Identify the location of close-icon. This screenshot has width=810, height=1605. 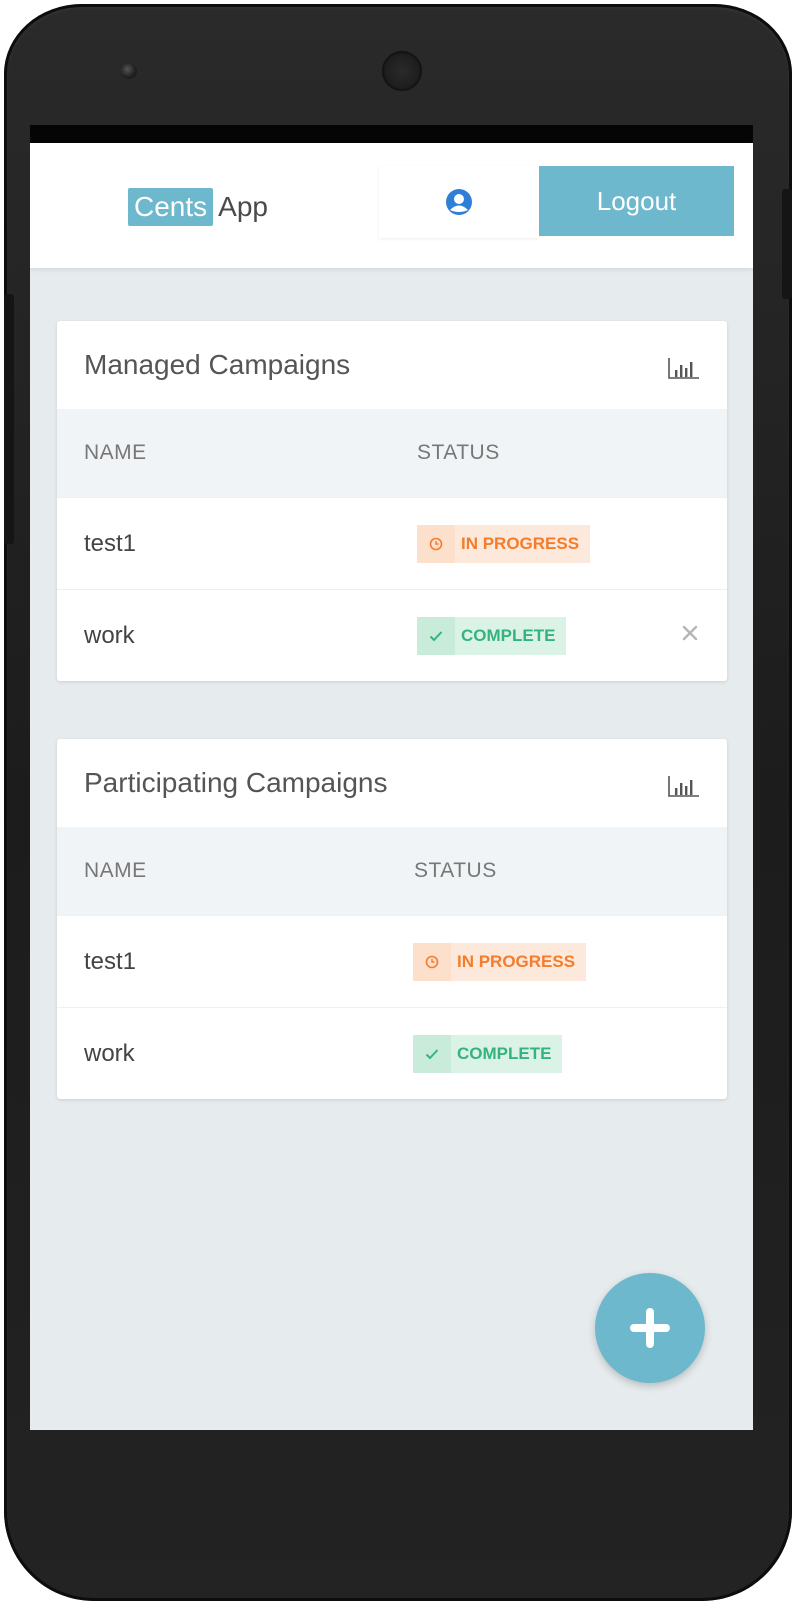
(690, 633).